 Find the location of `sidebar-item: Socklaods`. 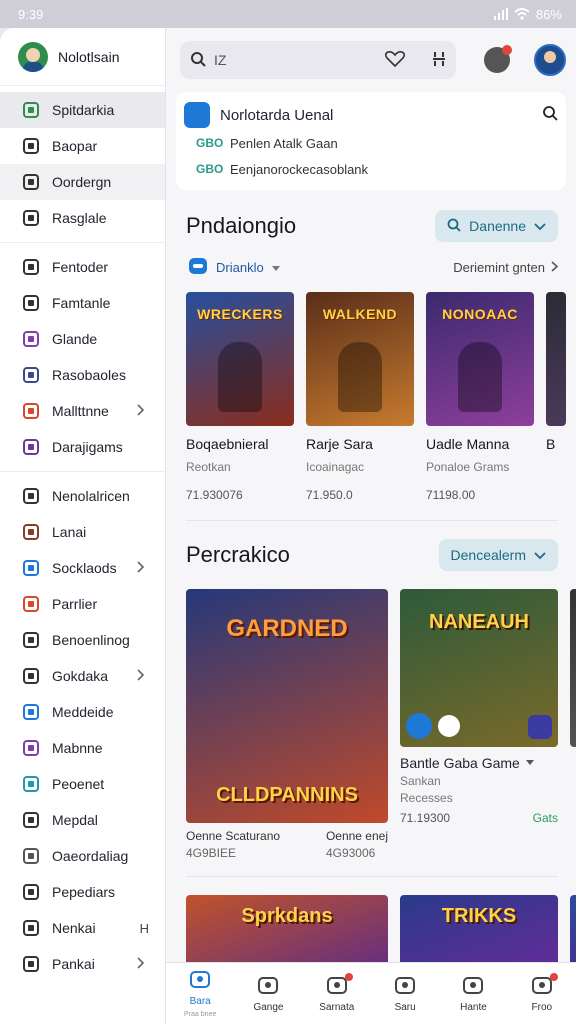

sidebar-item: Socklaods is located at coordinates (82, 568).